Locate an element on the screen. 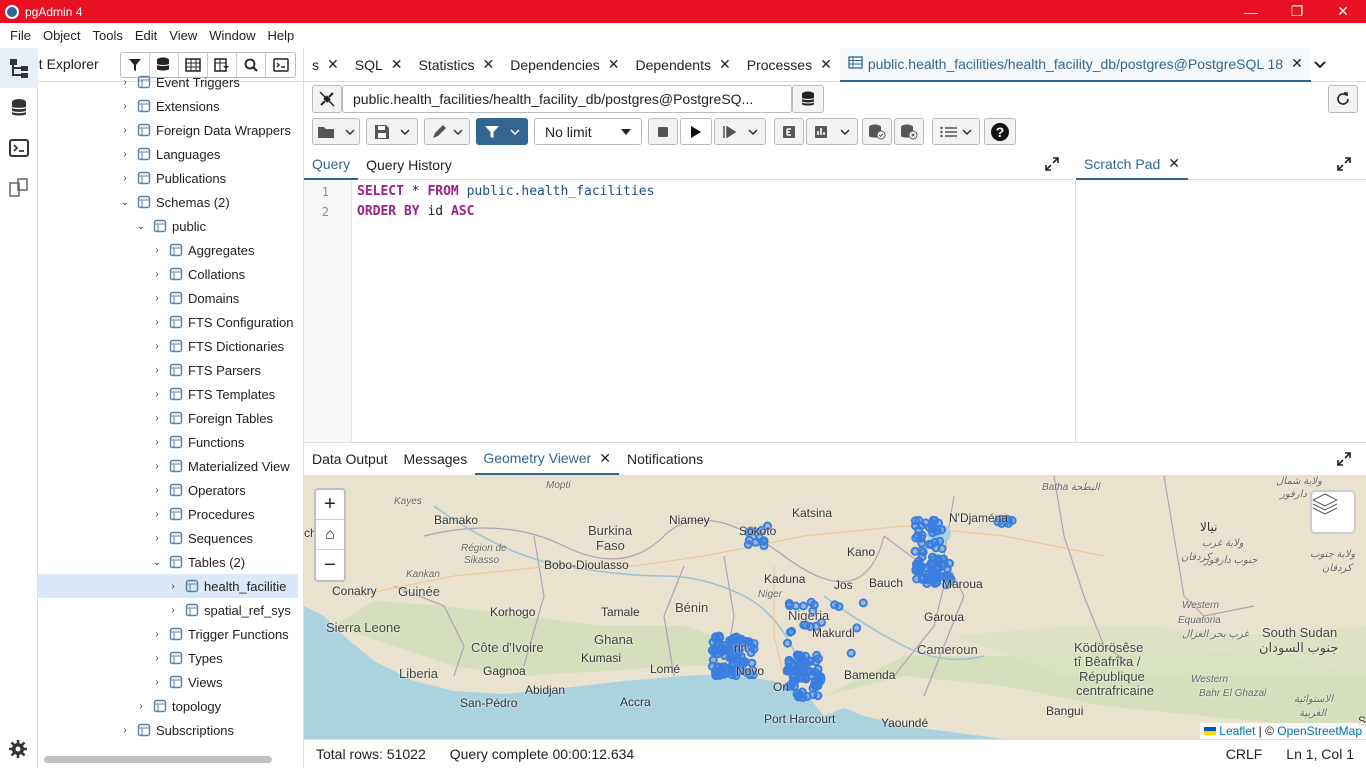 The height and width of the screenshot is (768, 1366). minimize-button: — is located at coordinates (1251, 11).